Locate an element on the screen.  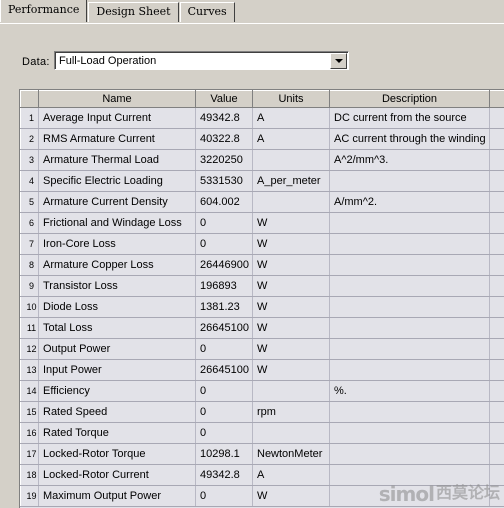
table-row: 7 Iron-Core Loss 0 W is located at coordinates (262, 244).